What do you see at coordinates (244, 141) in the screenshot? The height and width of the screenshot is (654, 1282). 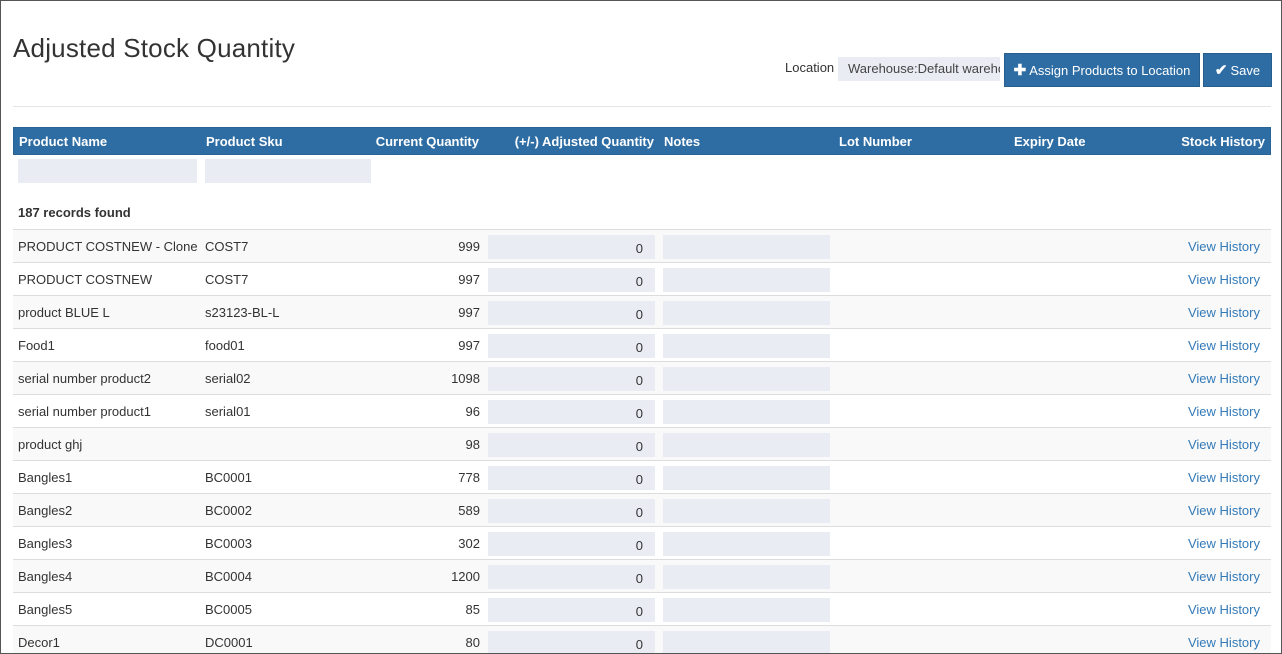 I see `header-product-sku: Product Sku` at bounding box center [244, 141].